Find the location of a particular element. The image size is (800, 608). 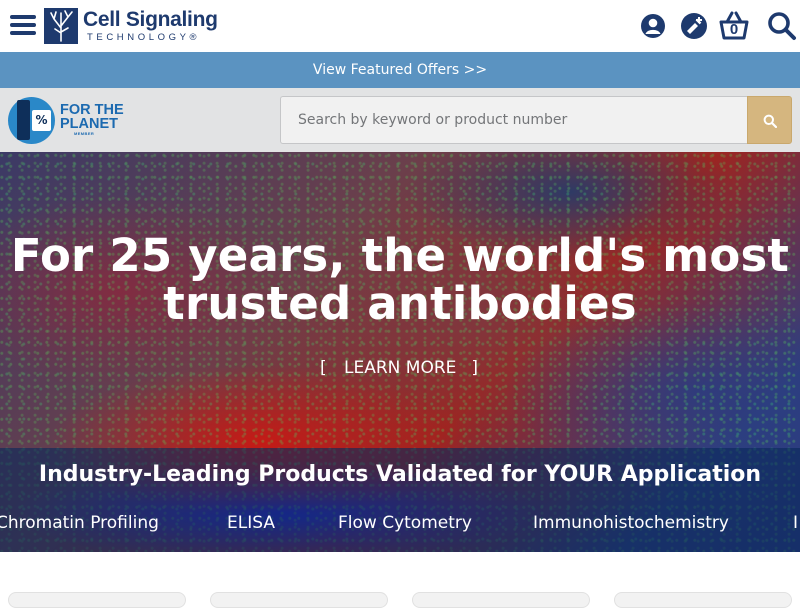

cart-icon: 0 is located at coordinates (734, 26).